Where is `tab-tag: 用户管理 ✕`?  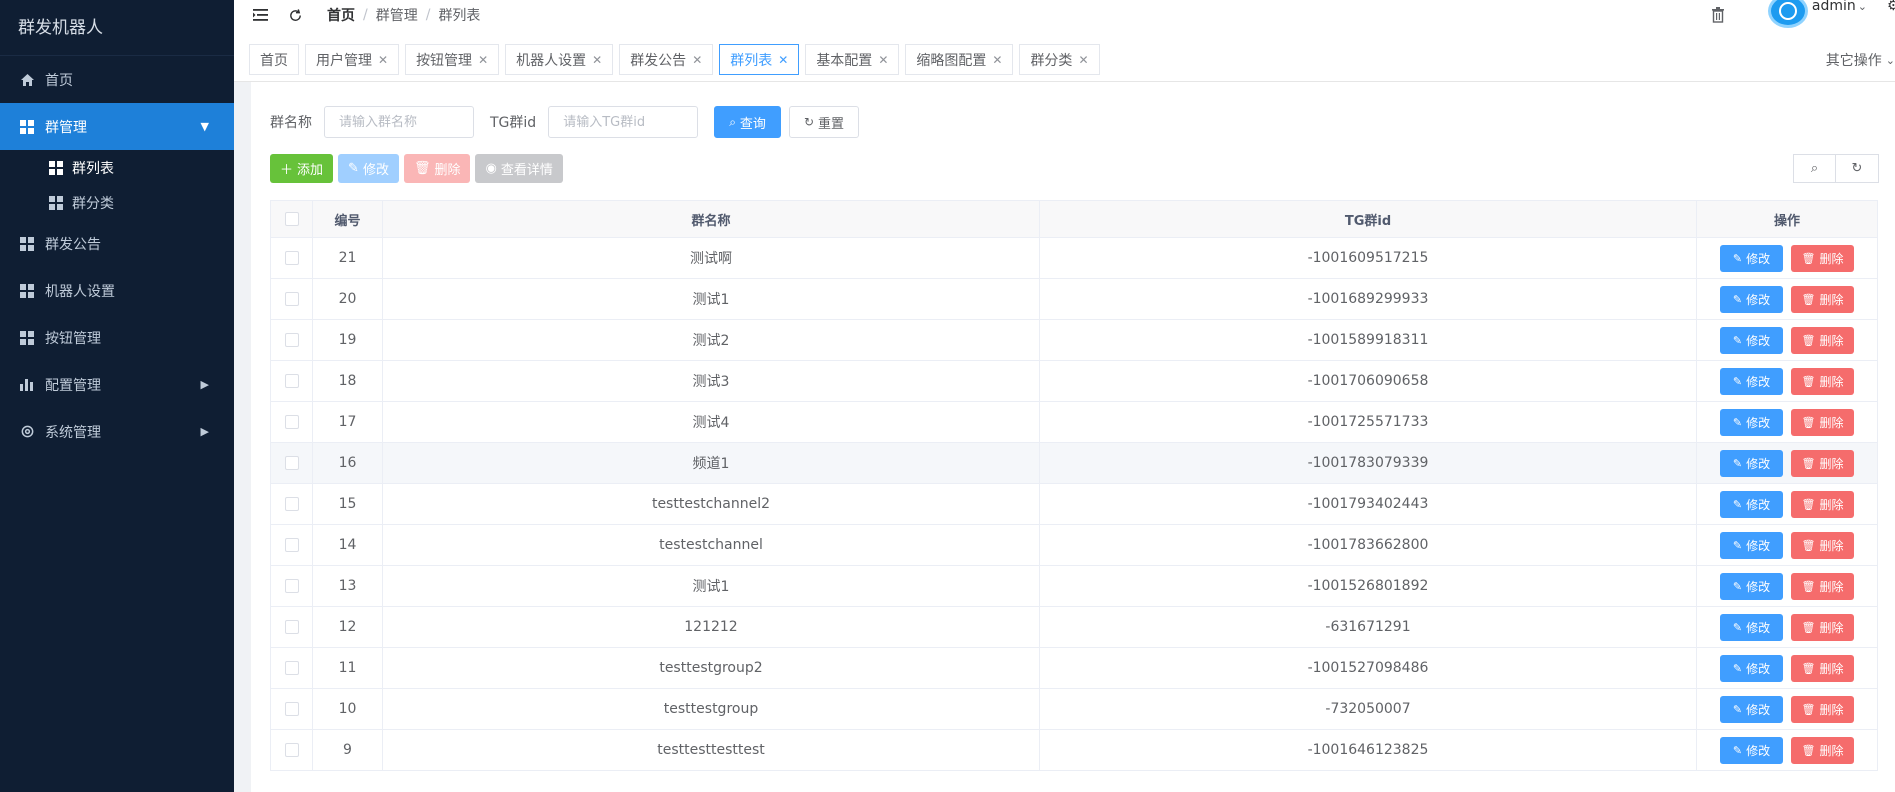 tab-tag: 用户管理 ✕ is located at coordinates (352, 59).